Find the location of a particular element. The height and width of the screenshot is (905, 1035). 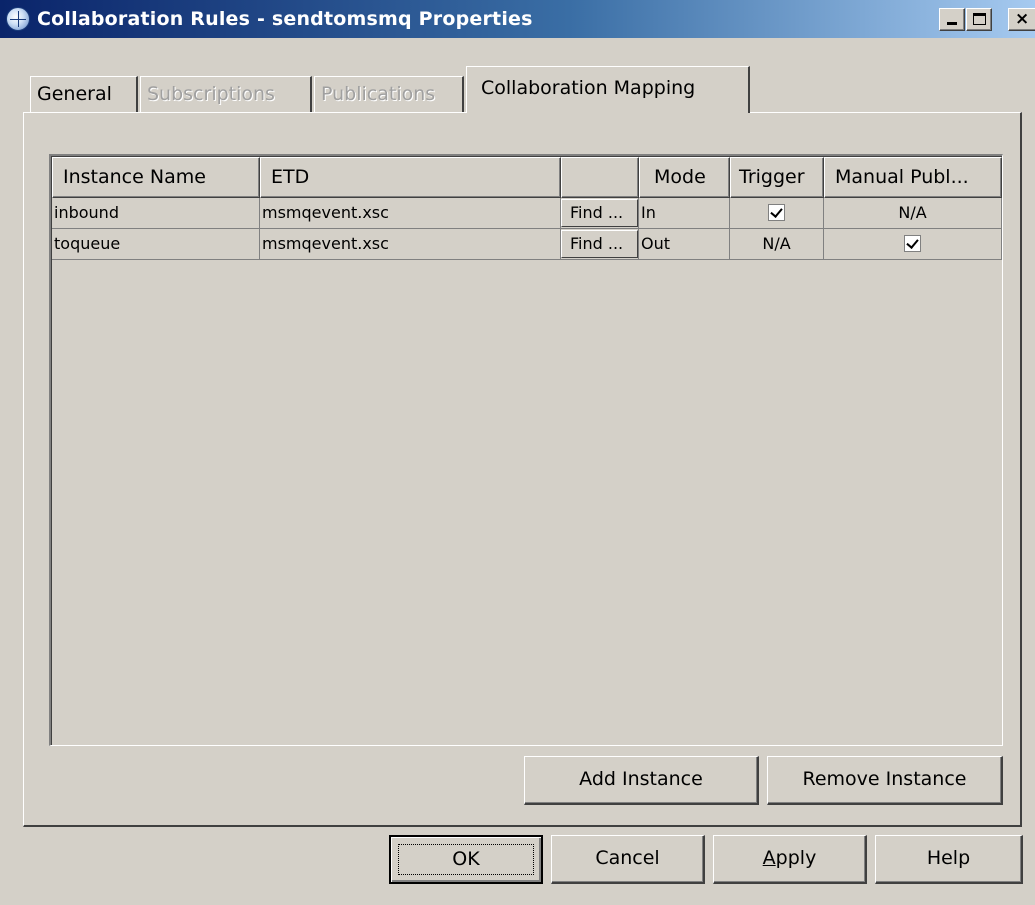

help-button: Help is located at coordinates (949, 859).